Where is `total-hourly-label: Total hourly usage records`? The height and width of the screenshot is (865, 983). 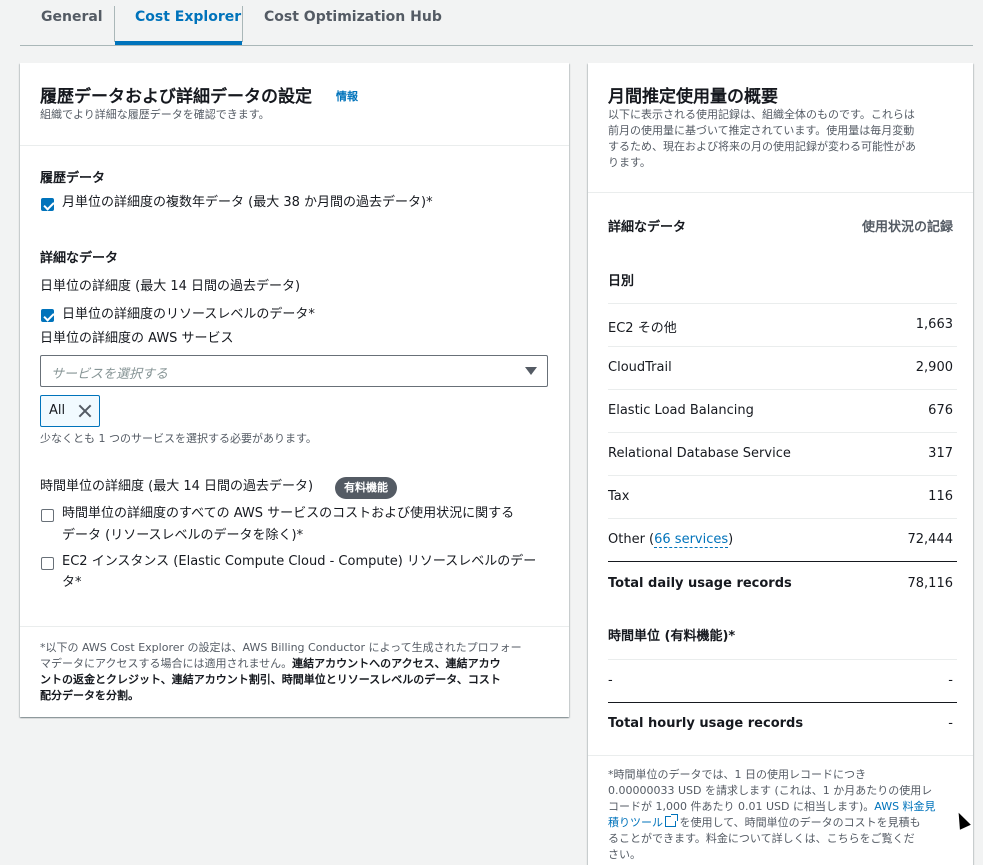 total-hourly-label: Total hourly usage records is located at coordinates (706, 723).